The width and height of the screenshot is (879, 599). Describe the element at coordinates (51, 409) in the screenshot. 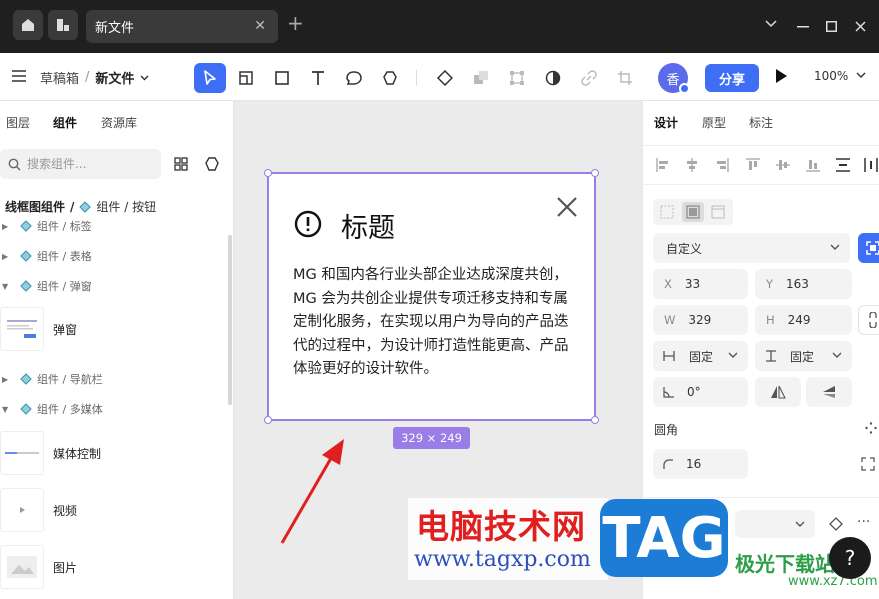

I see `tree-item-media: ▼ 组件 / 多媒体` at that location.